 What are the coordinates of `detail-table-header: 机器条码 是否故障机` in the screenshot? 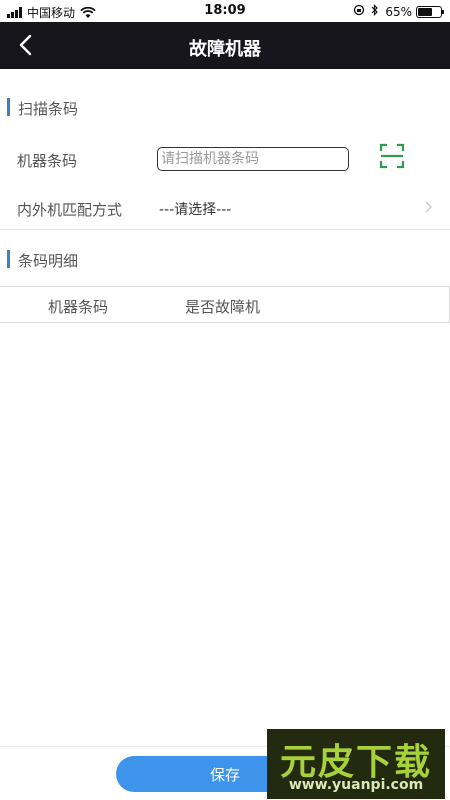 It's located at (225, 304).